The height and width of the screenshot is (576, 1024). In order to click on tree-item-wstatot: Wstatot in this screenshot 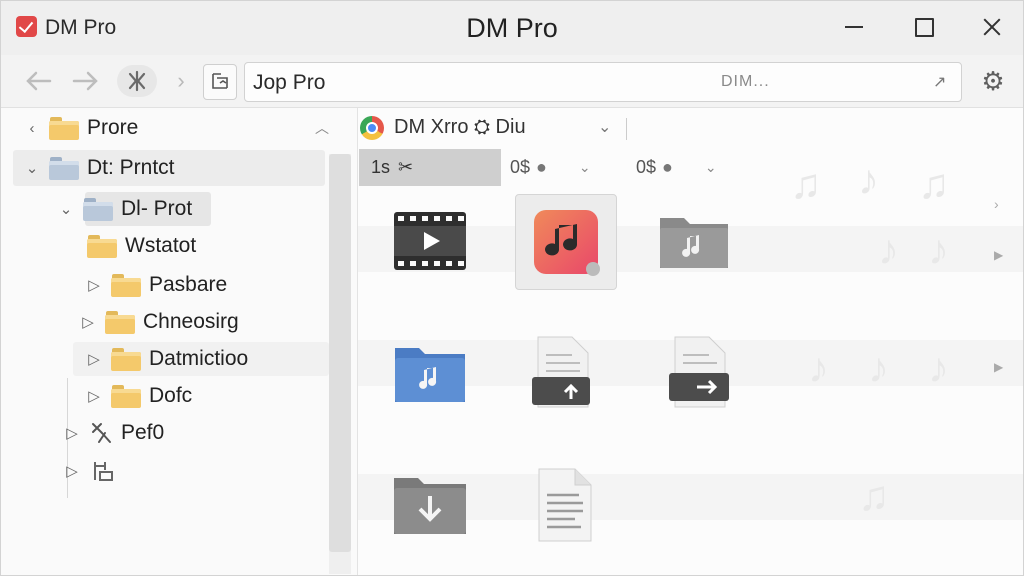, I will do `click(137, 246)`.